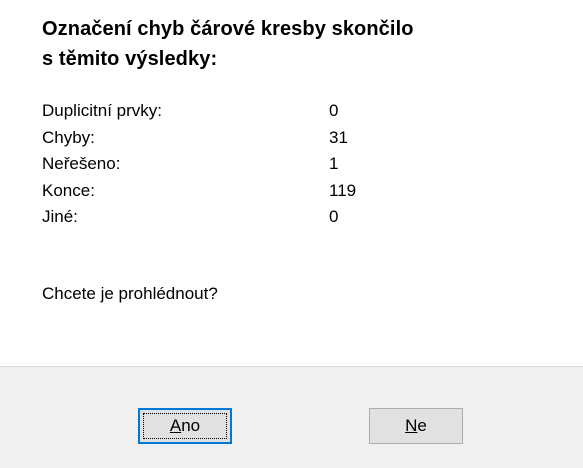 Image resolution: width=583 pixels, height=468 pixels. What do you see at coordinates (68, 137) in the screenshot?
I see `result-label: Chyby:` at bounding box center [68, 137].